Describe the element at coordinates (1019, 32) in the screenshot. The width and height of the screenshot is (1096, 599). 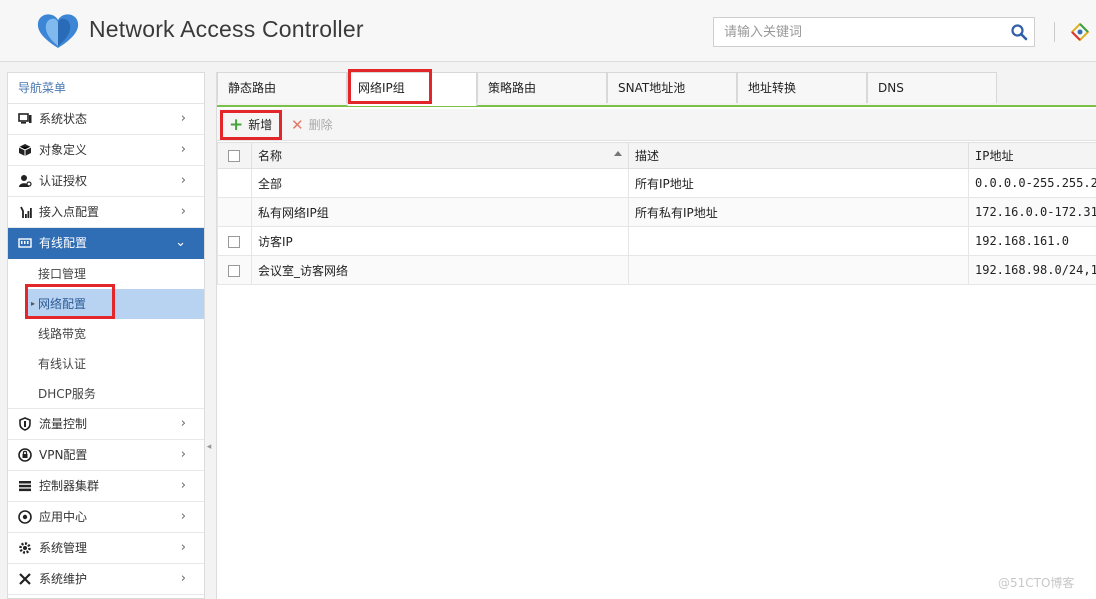
I see `search-icon` at that location.